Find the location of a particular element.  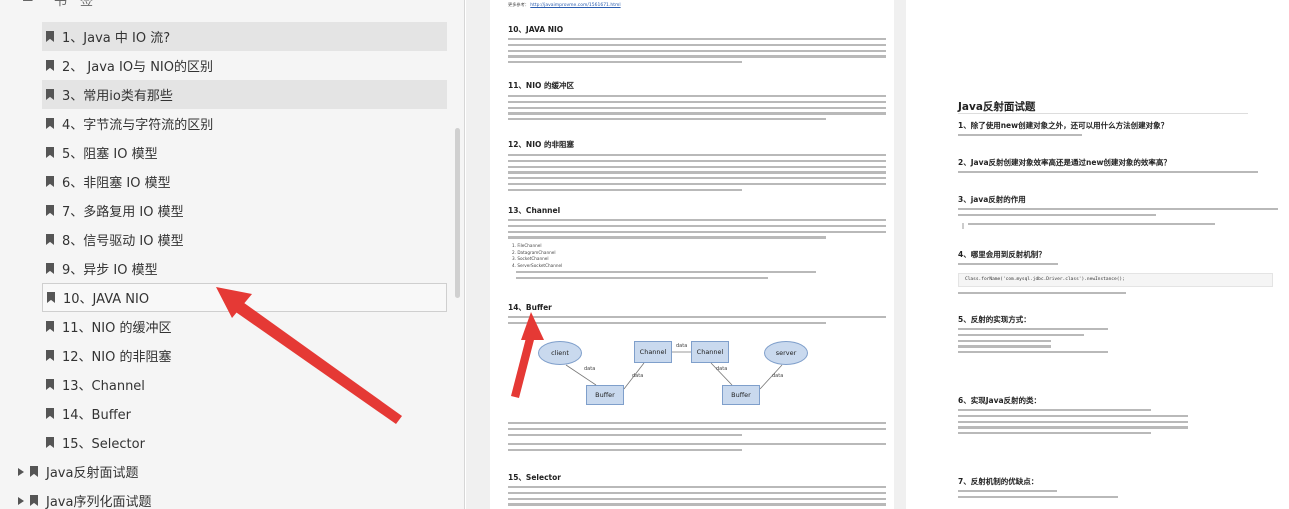

bookmark-label: 9、异步 IO 模型 is located at coordinates (110, 270).